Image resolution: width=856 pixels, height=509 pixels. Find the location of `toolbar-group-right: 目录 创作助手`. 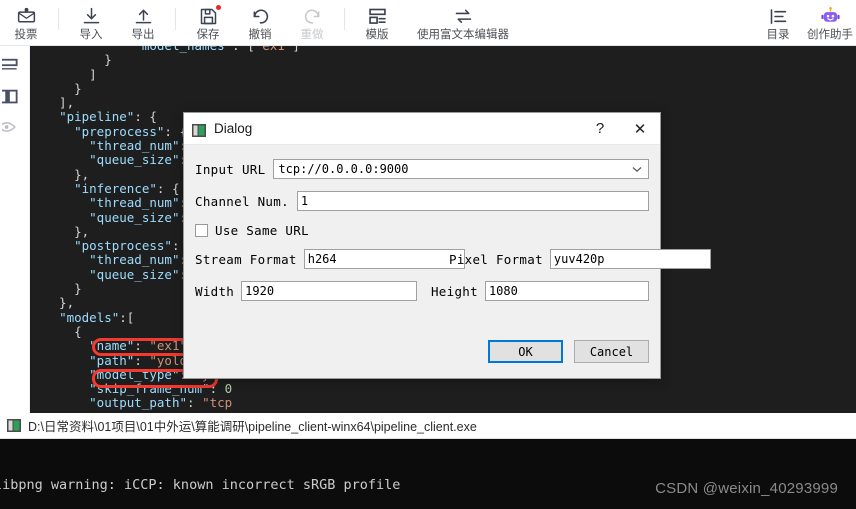

toolbar-group-right: 目录 创作助手 is located at coordinates (804, 23).